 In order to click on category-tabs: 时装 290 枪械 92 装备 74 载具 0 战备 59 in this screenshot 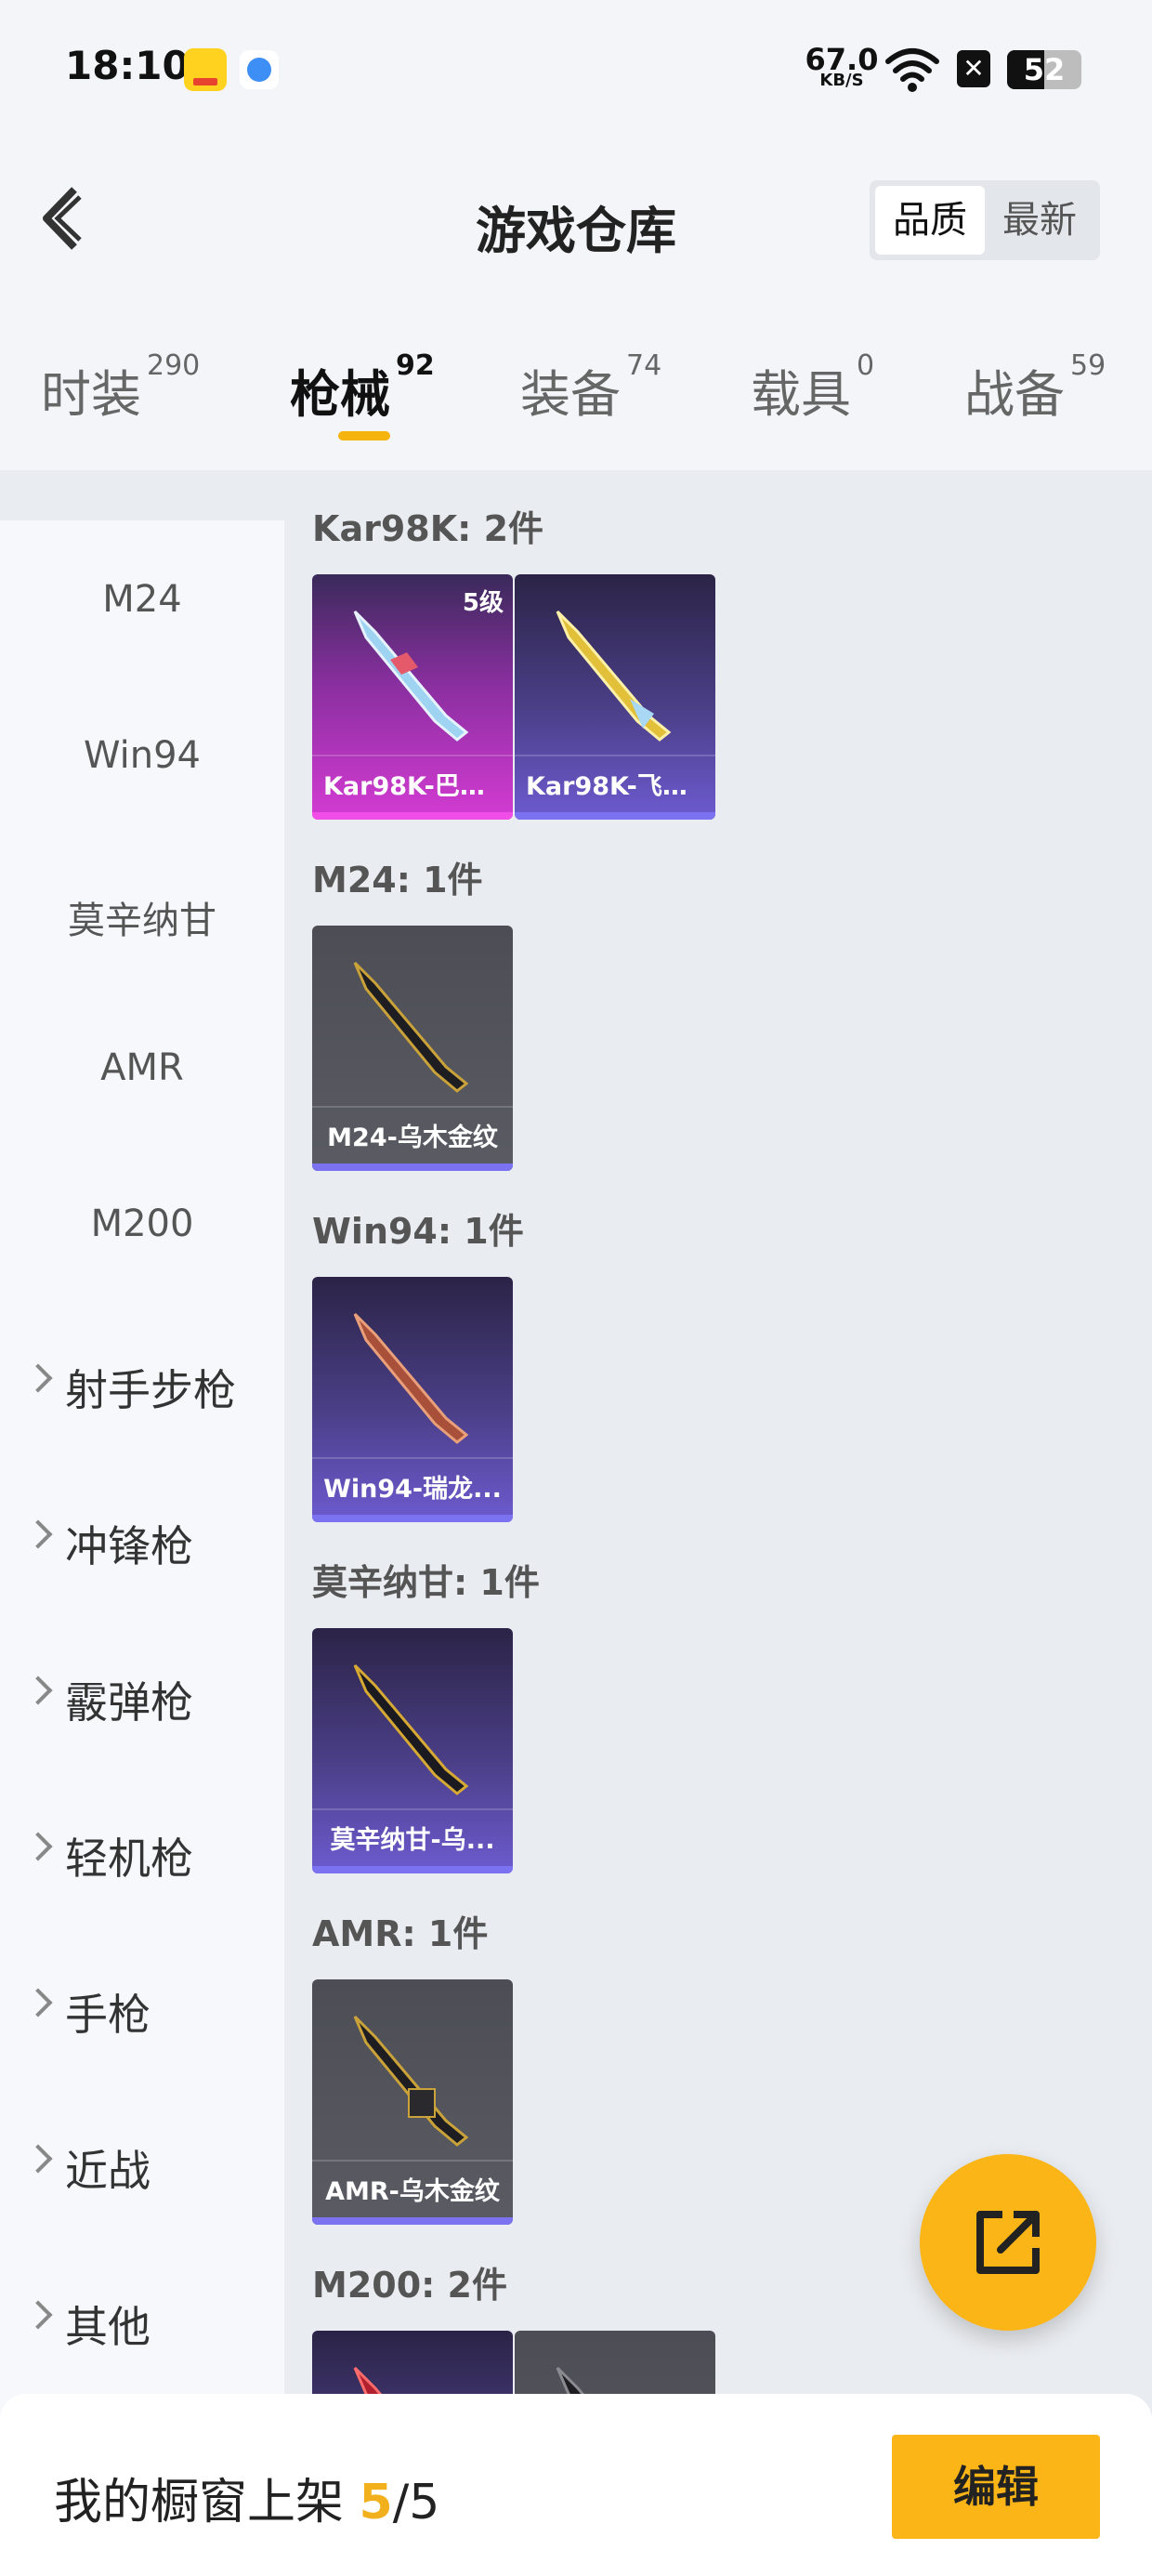, I will do `click(576, 400)`.